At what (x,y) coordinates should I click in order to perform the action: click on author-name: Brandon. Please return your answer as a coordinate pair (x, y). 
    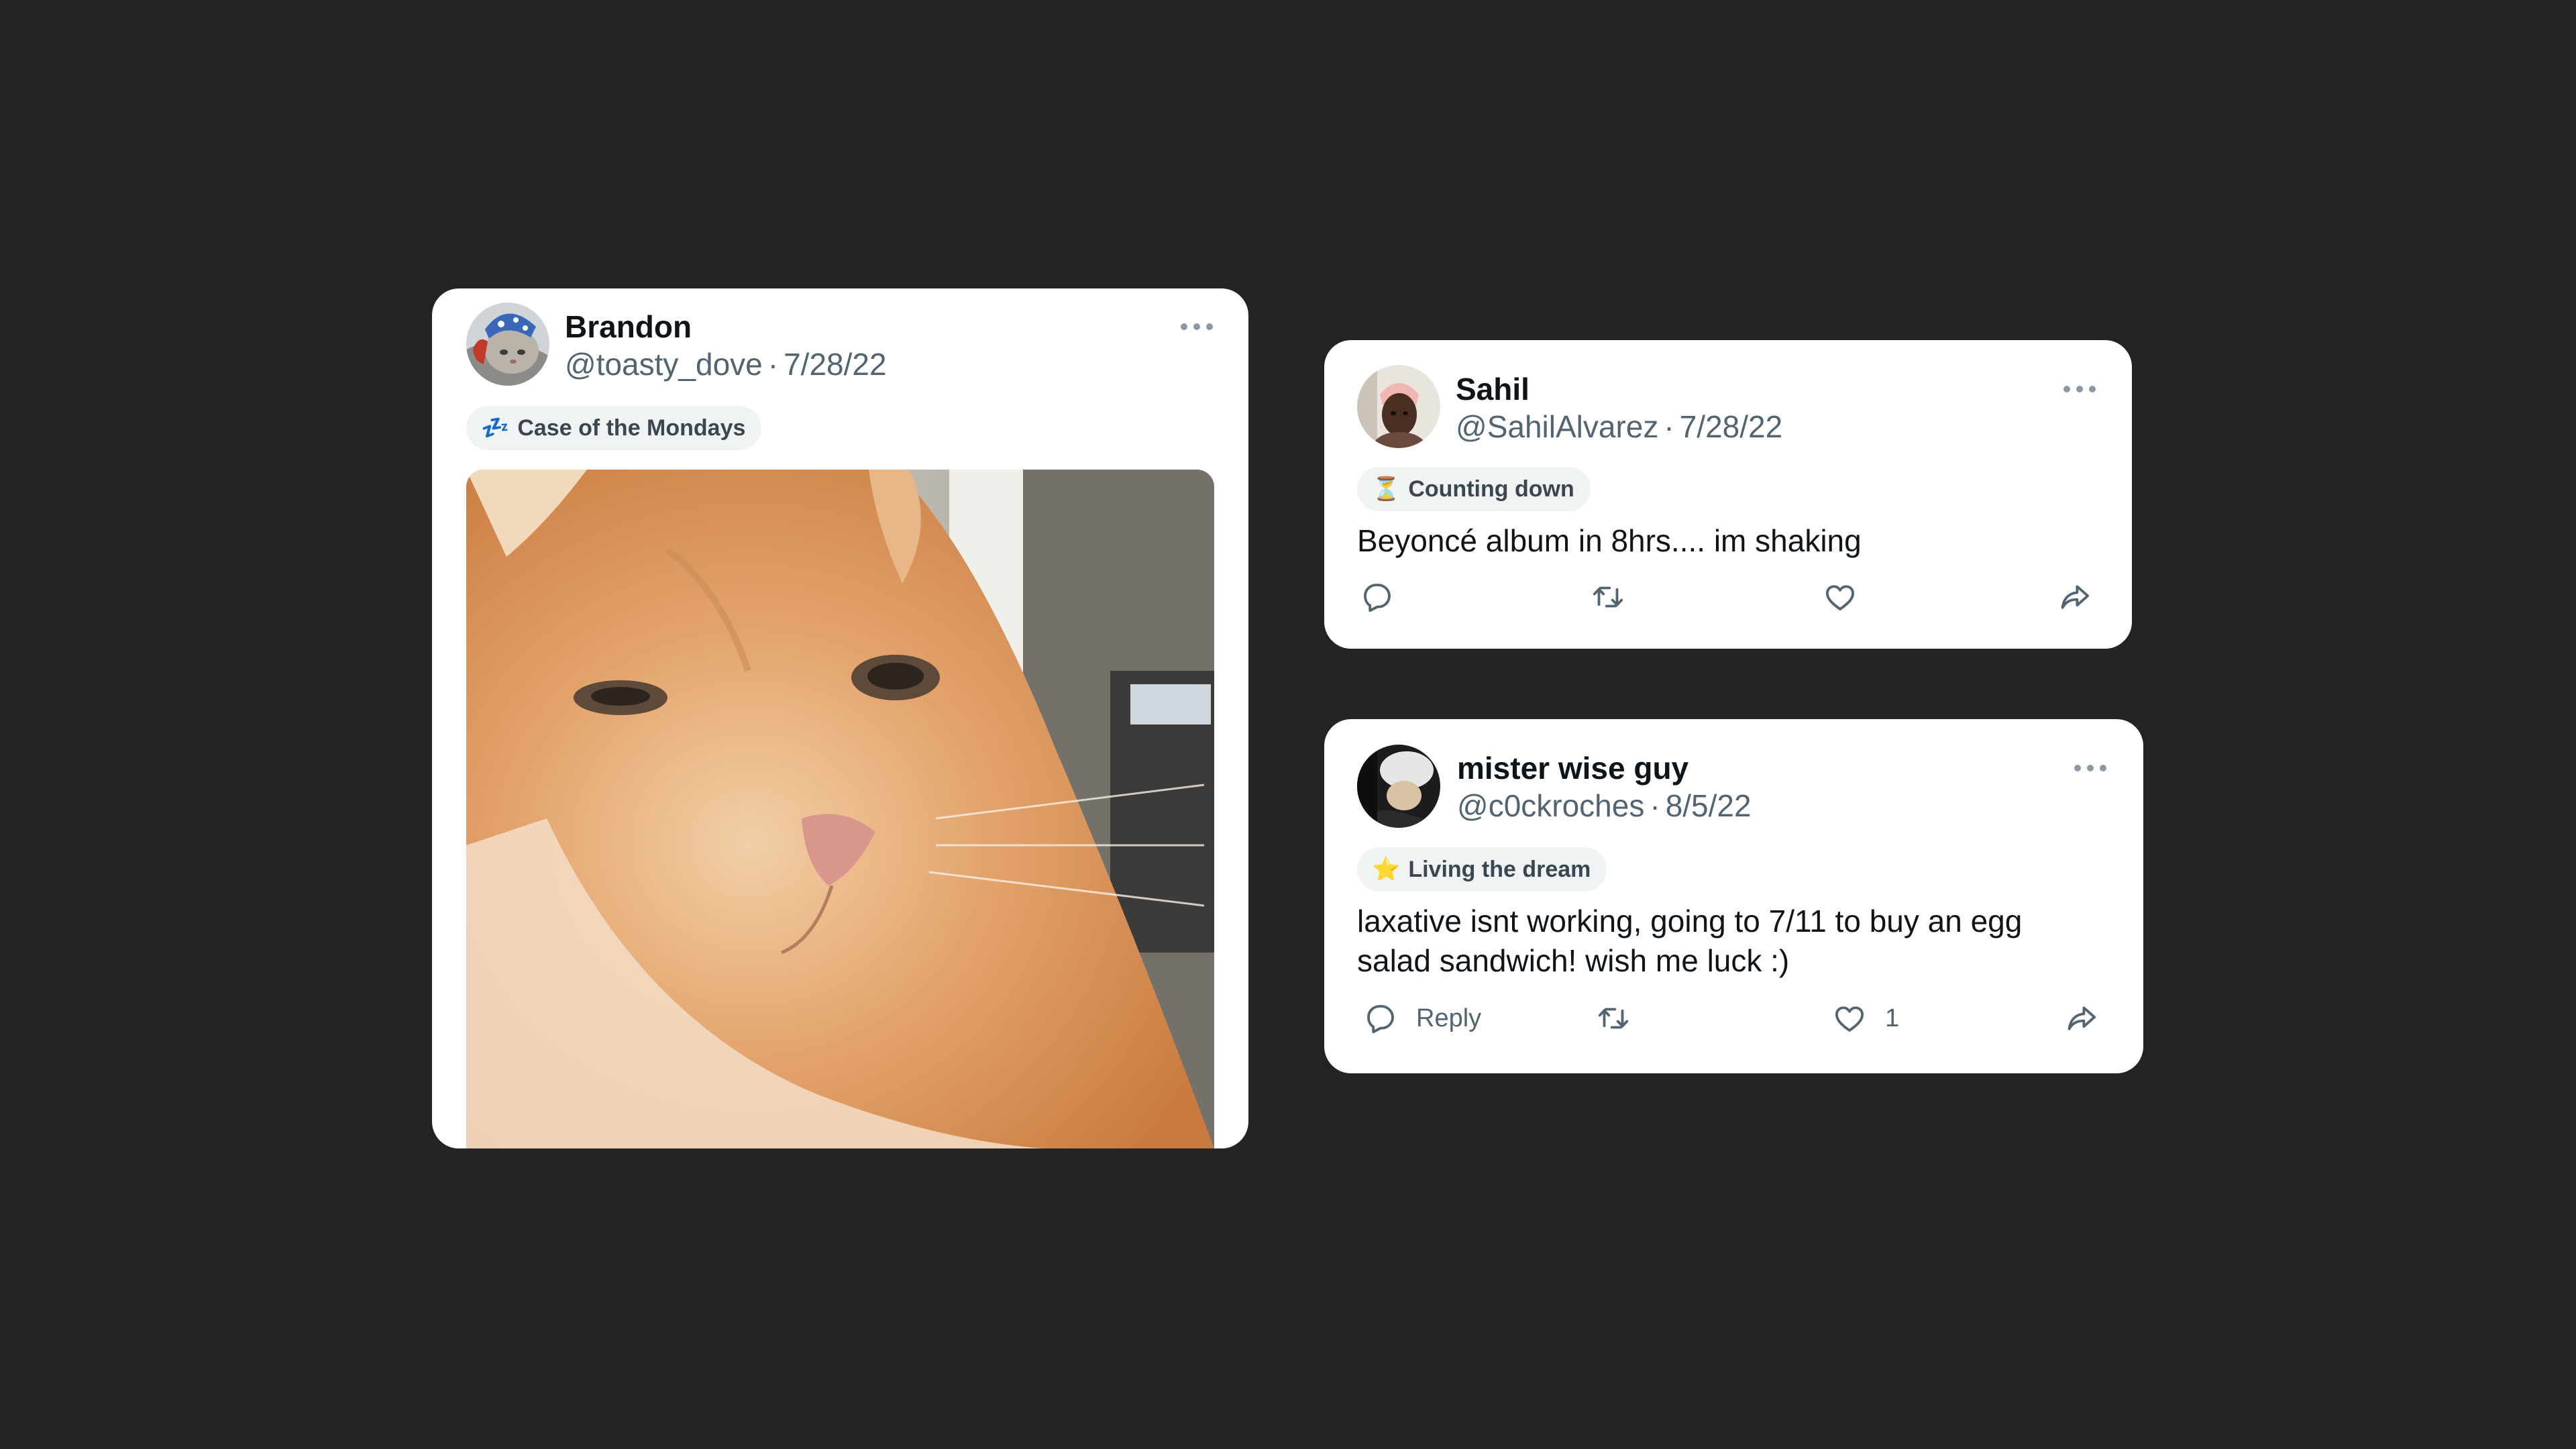
    Looking at the image, I should click on (628, 326).